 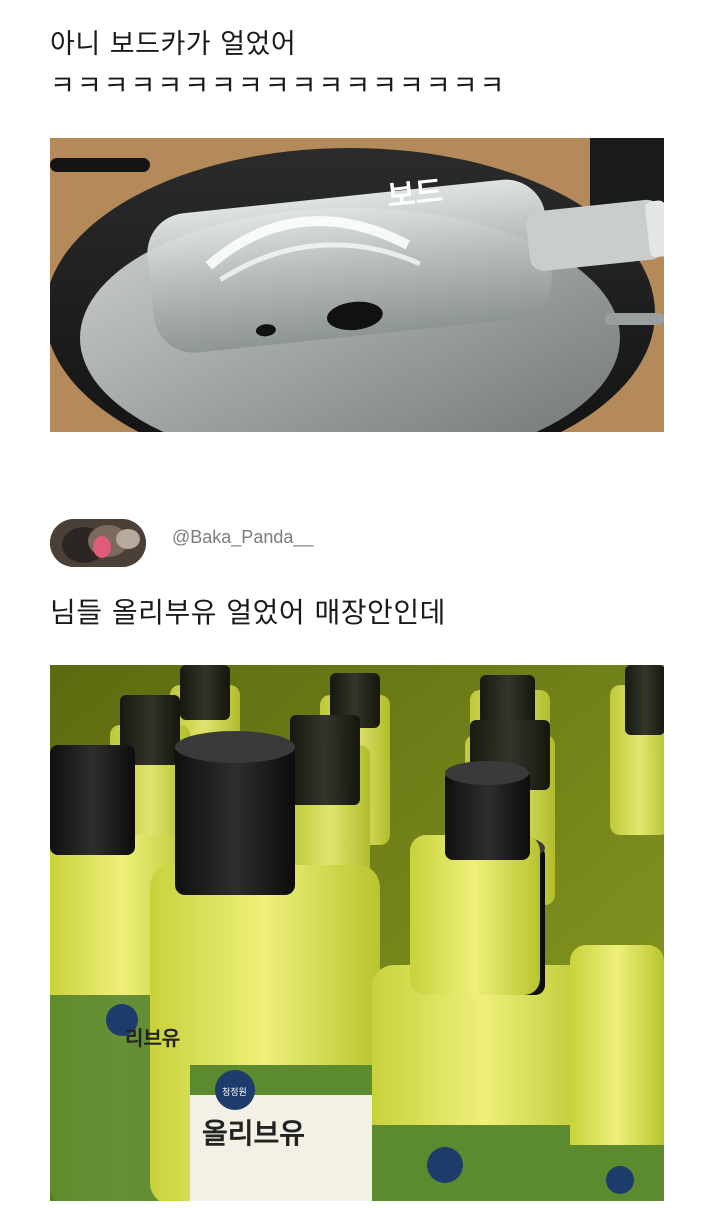 What do you see at coordinates (253, 1133) in the screenshot?
I see `olive-oil-label-text: 올리브유` at bounding box center [253, 1133].